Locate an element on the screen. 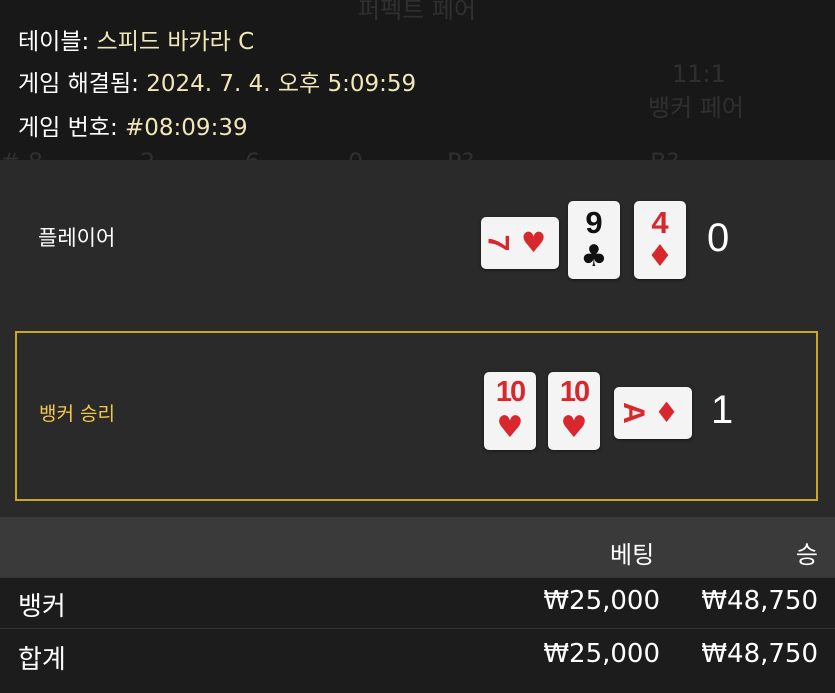 The height and width of the screenshot is (693, 835). banker-card-2: 10 ♥ is located at coordinates (574, 411).